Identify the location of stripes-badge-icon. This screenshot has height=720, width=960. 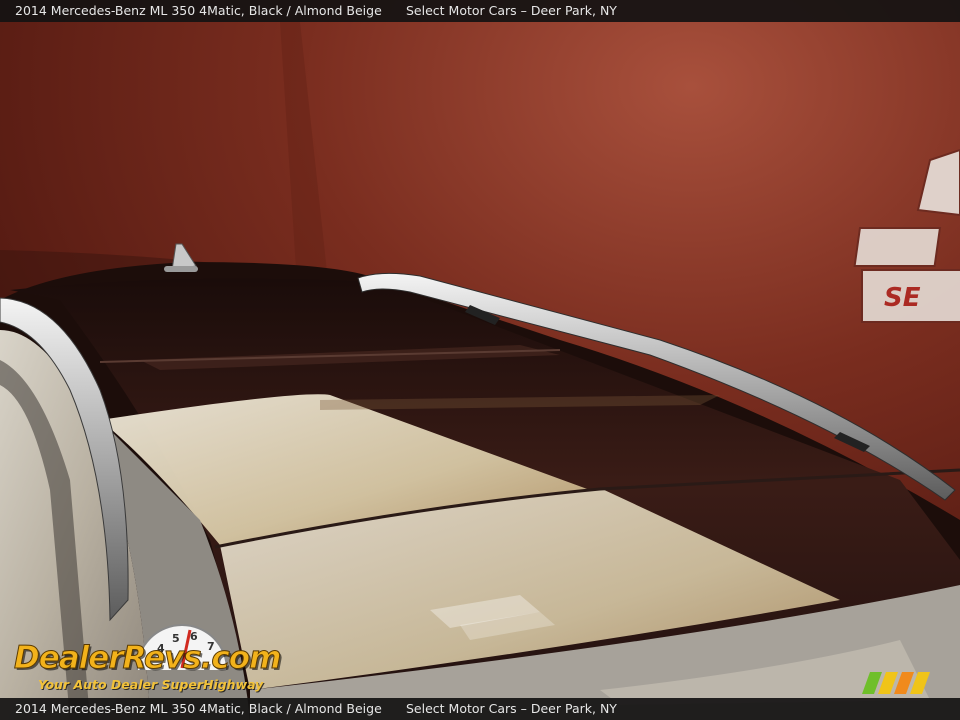
(896, 683).